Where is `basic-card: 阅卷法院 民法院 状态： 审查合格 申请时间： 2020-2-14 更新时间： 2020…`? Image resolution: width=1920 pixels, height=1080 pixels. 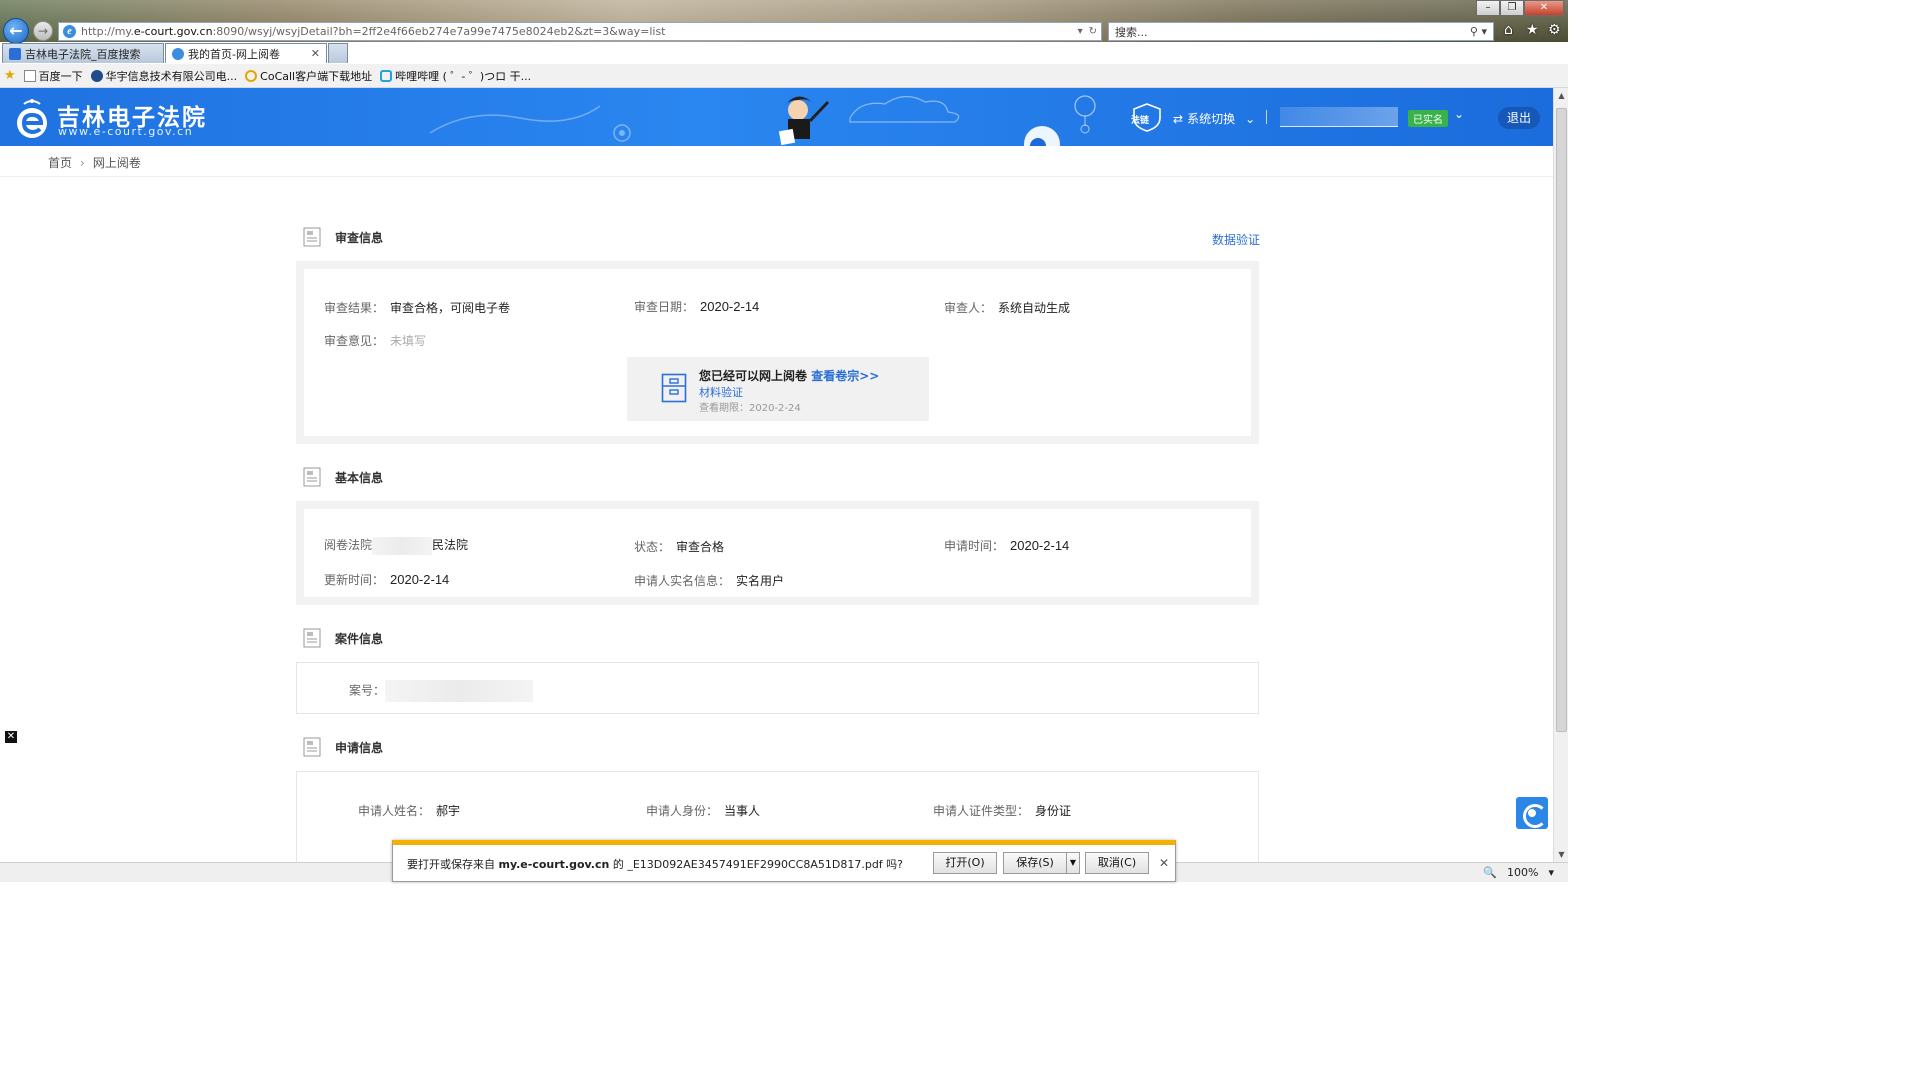
basic-card: 阅卷法院 民法院 状态： 审查合格 申请时间： 2020-2-14 更新时间： 2020… is located at coordinates (777, 553).